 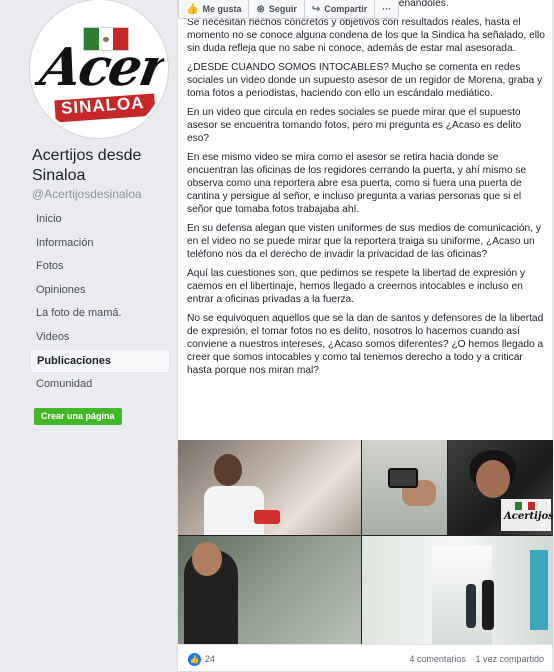 What do you see at coordinates (316, 9) in the screenshot?
I see `share-arrow-icon: ↪` at bounding box center [316, 9].